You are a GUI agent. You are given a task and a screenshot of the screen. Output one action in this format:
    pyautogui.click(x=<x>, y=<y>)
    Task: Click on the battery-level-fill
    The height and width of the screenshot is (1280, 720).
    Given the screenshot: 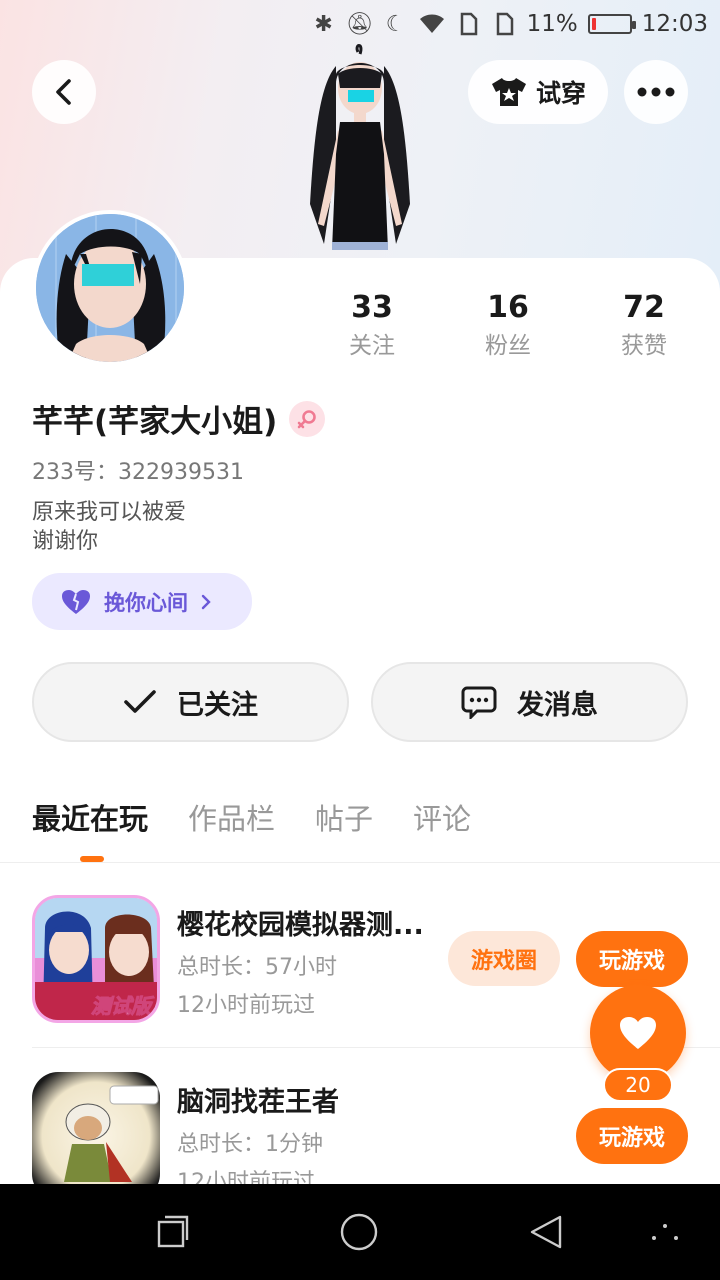 What is the action you would take?
    pyautogui.click(x=594, y=24)
    